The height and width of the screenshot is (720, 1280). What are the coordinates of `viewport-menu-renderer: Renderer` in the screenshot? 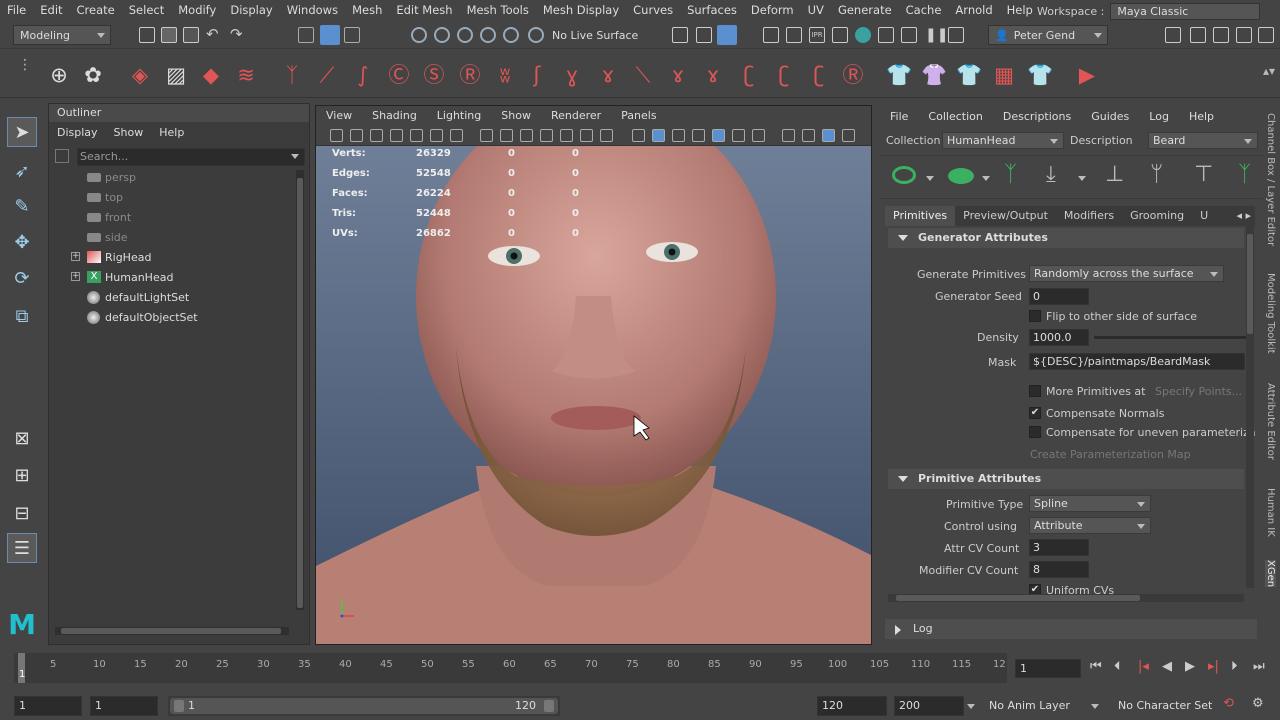 It's located at (576, 115).